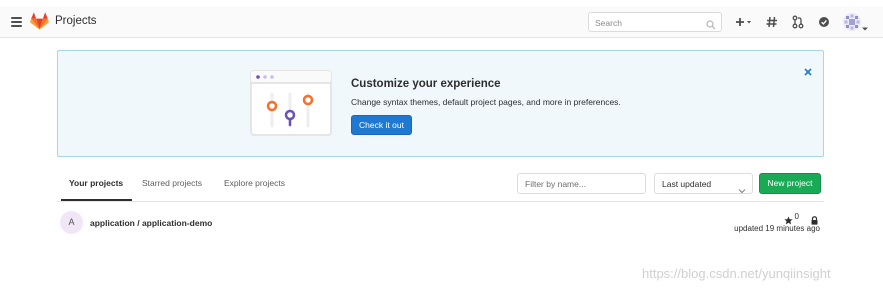 Image resolution: width=883 pixels, height=295 pixels. I want to click on search-icon, so click(711, 23).